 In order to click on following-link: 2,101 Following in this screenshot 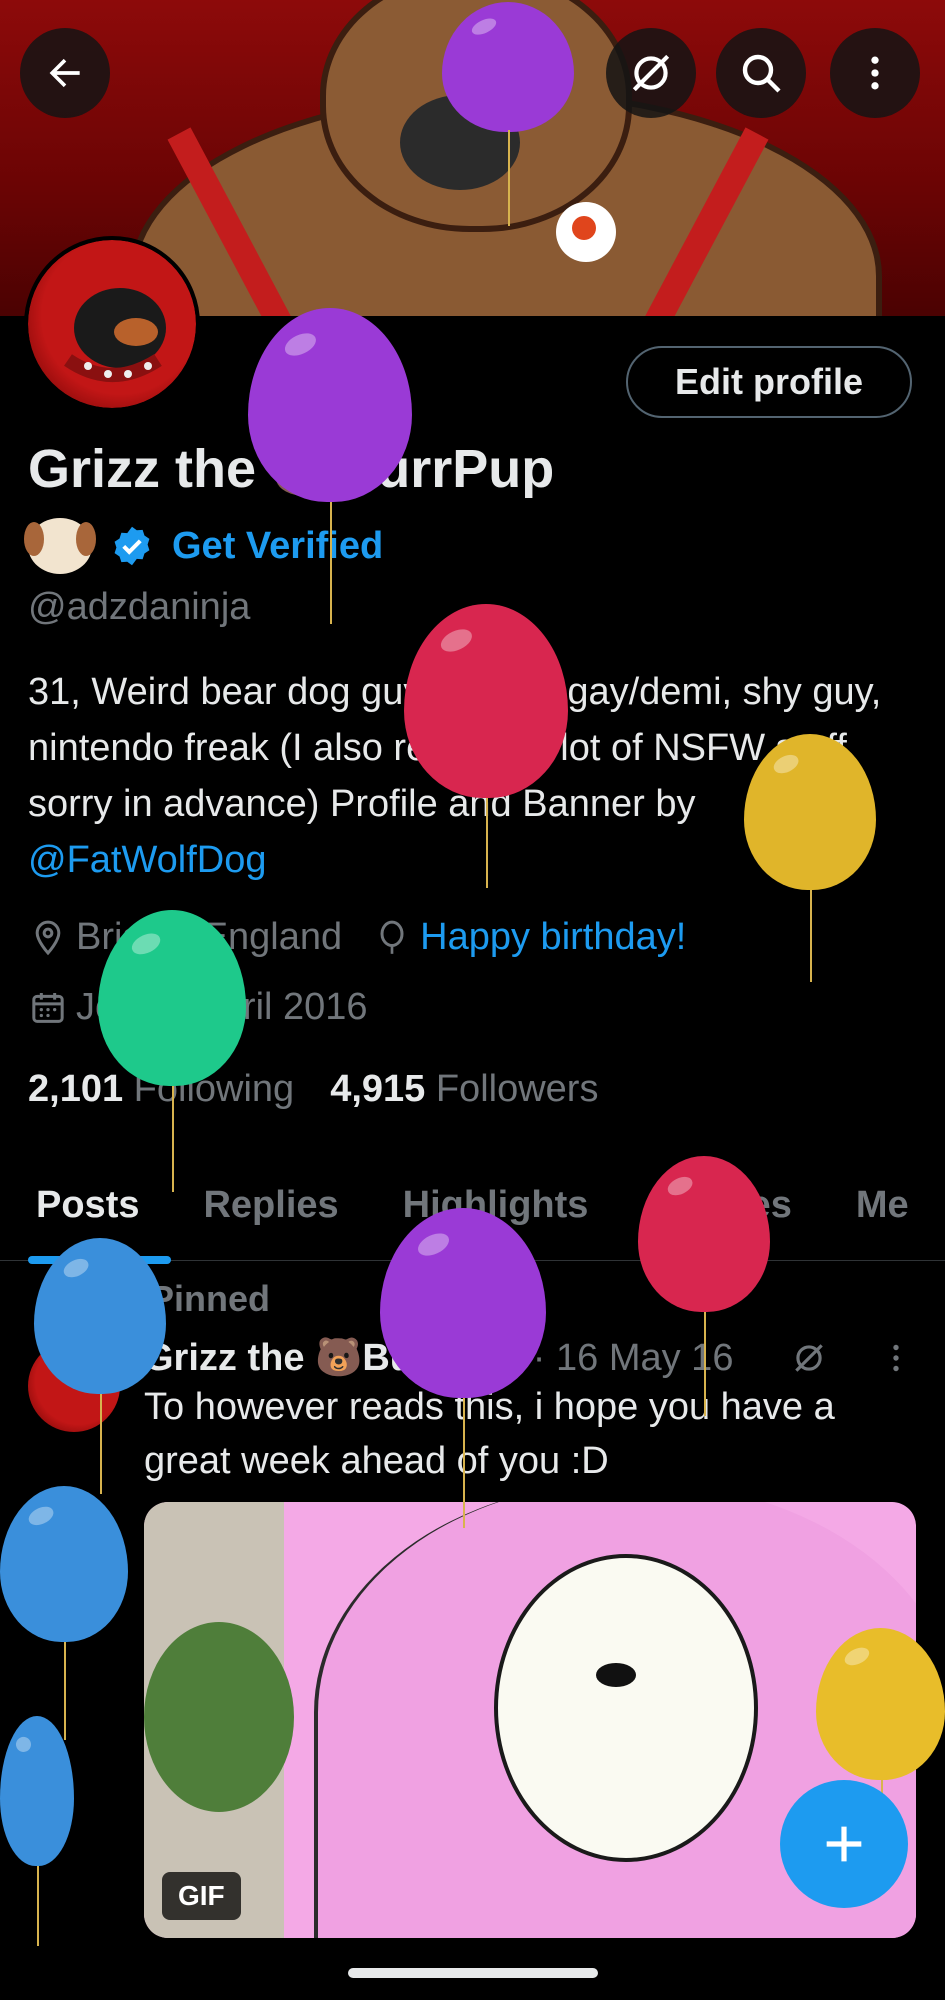, I will do `click(161, 1089)`.